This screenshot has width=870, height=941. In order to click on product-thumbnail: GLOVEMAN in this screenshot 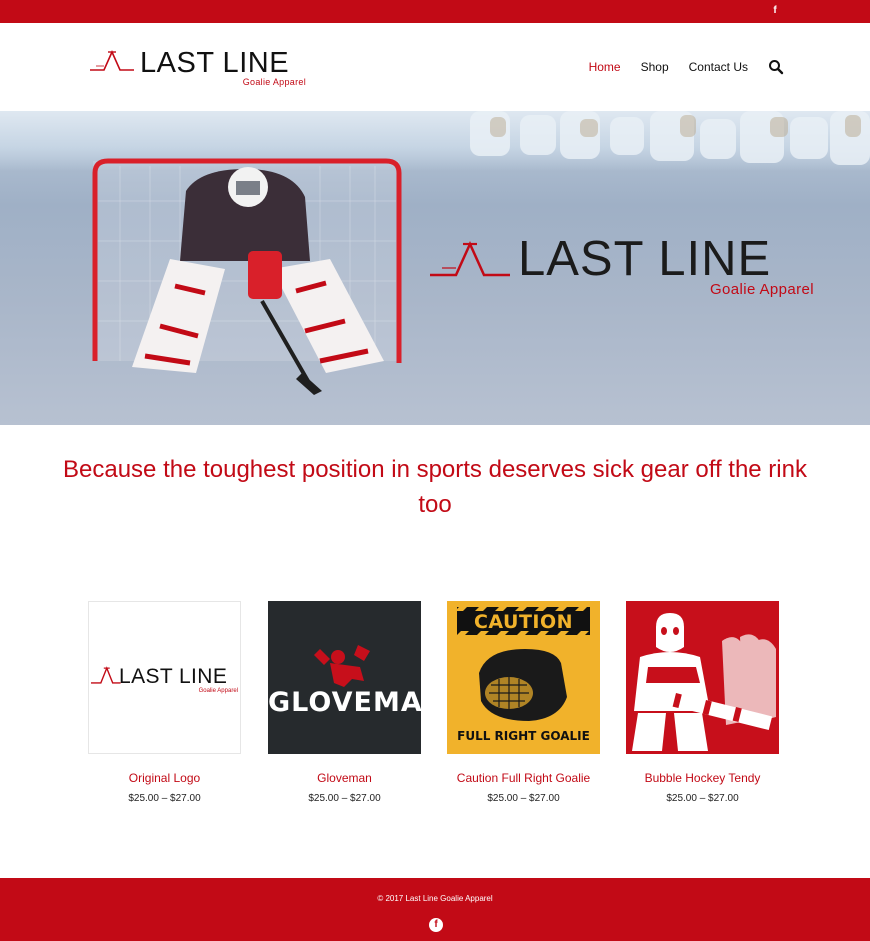, I will do `click(344, 677)`.